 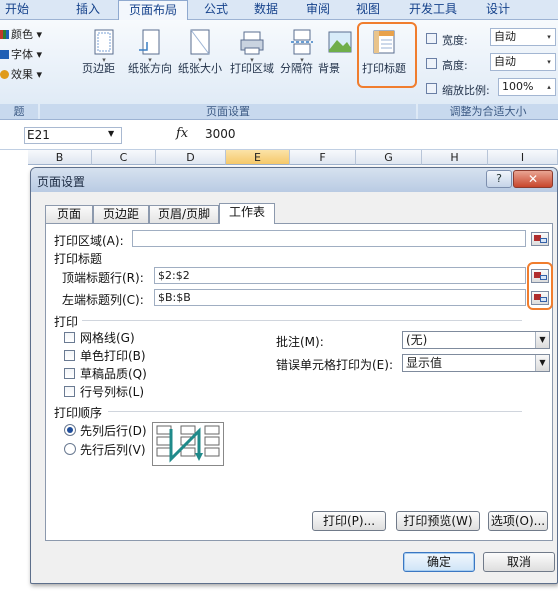 What do you see at coordinates (340, 275) in the screenshot?
I see `top-rows-input: $2:$2` at bounding box center [340, 275].